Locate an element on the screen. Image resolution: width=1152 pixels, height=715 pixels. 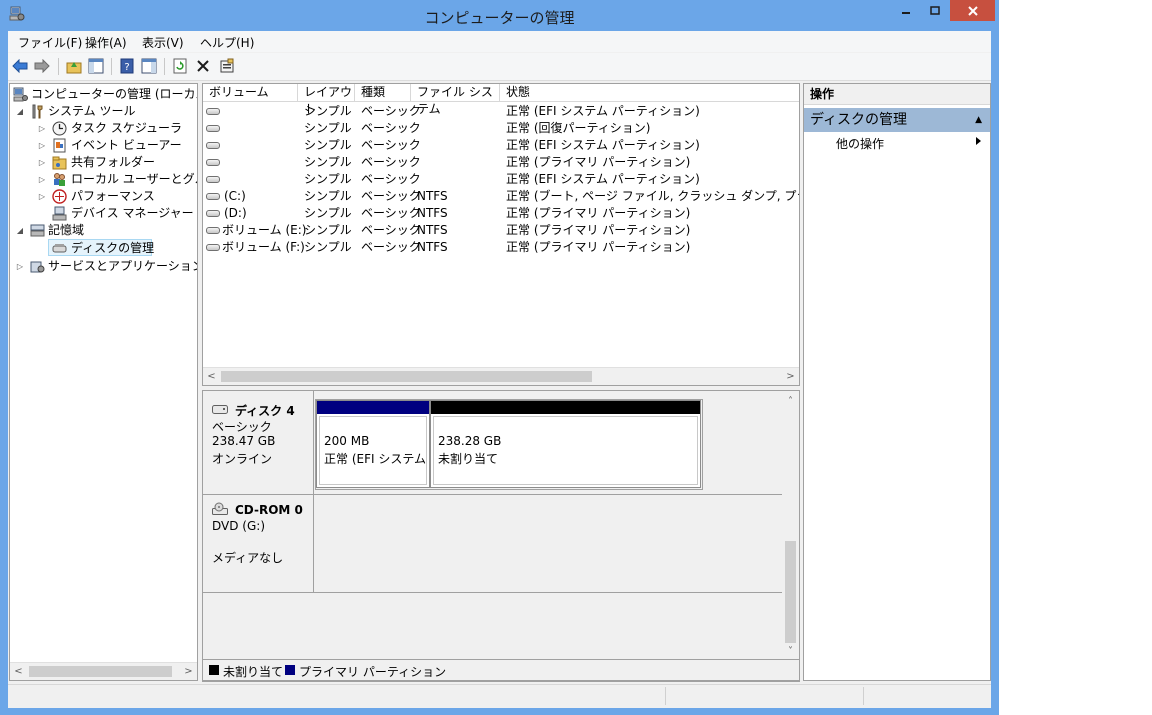
maximize-button is located at coordinates (935, 10).